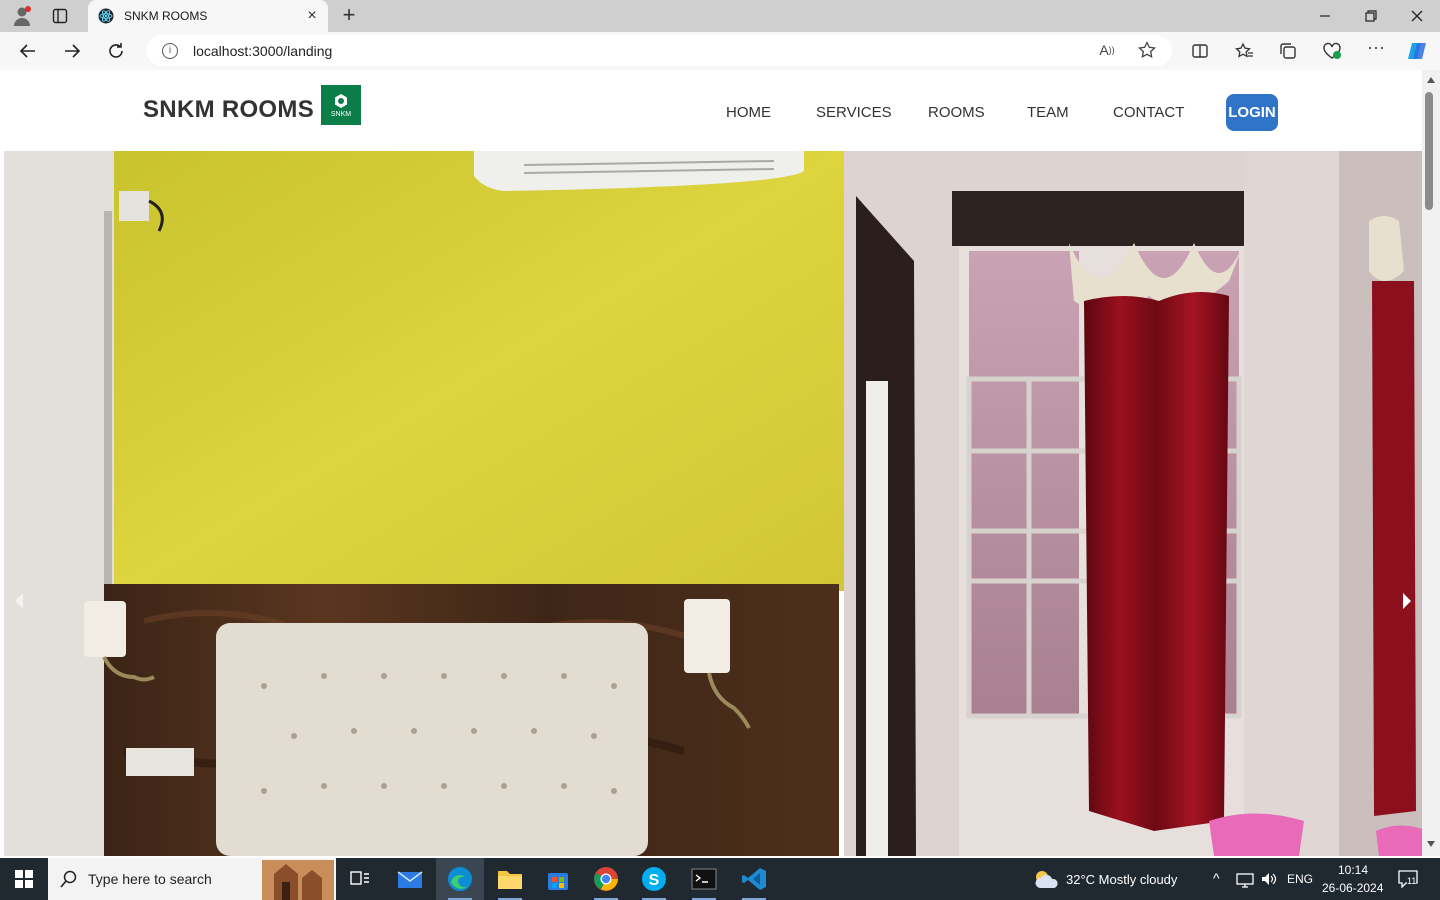 The height and width of the screenshot is (900, 1440). What do you see at coordinates (1371, 16) in the screenshot?
I see `restore-icon` at bounding box center [1371, 16].